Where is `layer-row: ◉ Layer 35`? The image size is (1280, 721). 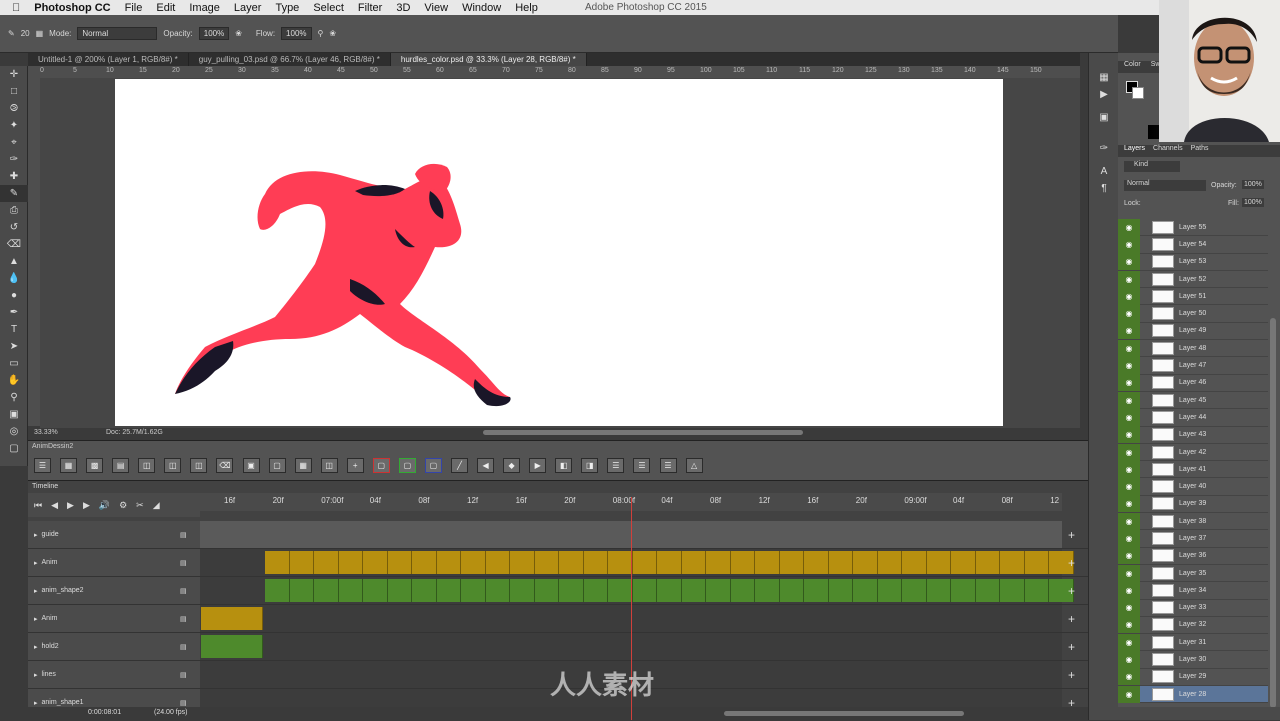 layer-row: ◉ Layer 35 is located at coordinates (1193, 573).